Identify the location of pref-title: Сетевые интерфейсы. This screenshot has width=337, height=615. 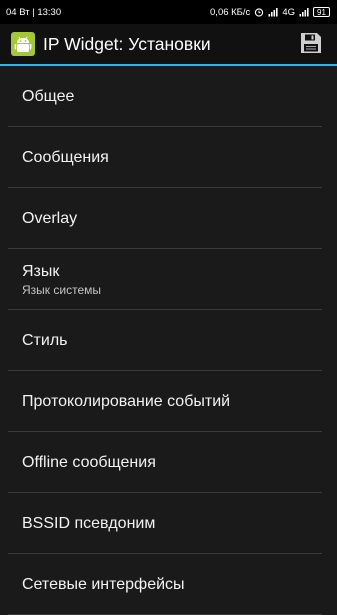
(103, 584).